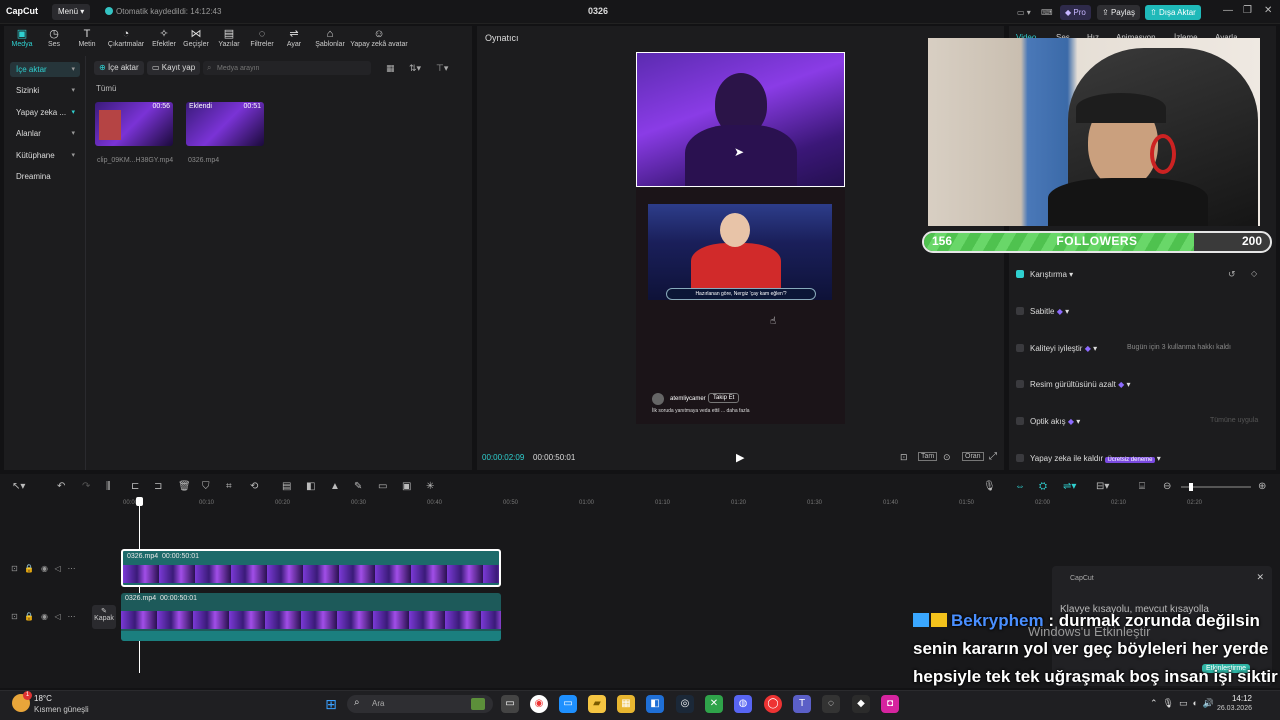 This screenshot has height=720, width=1280. What do you see at coordinates (158, 486) in the screenshot?
I see `split-right-icon: ⊐` at bounding box center [158, 486].